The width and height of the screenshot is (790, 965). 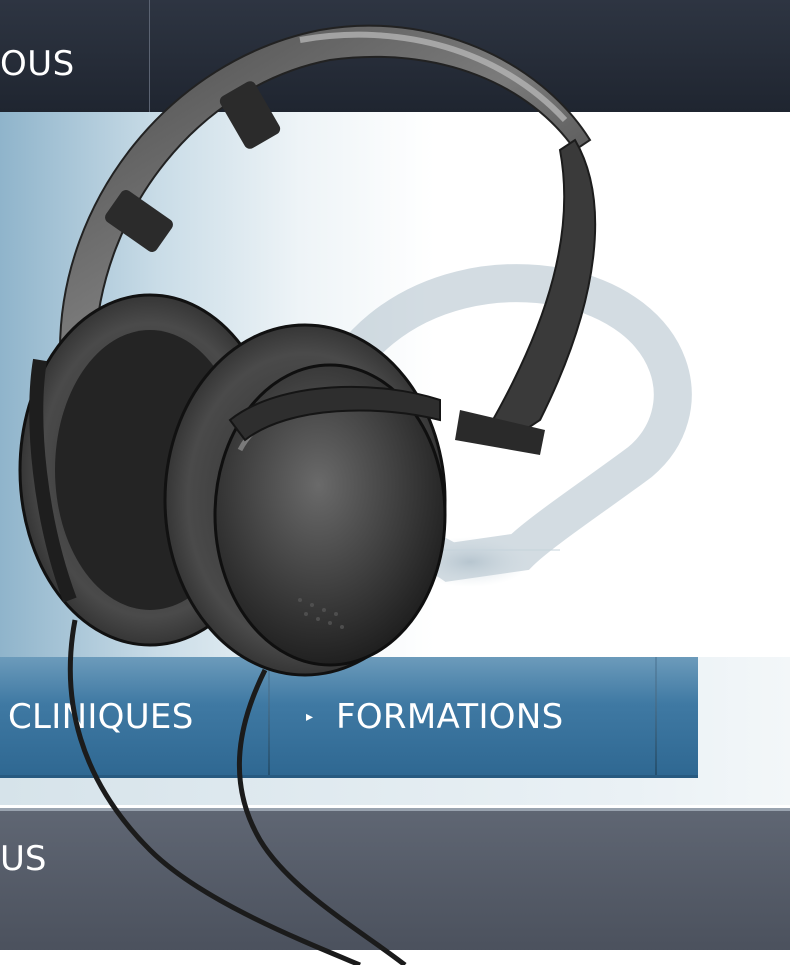 What do you see at coordinates (23, 859) in the screenshot?
I see `section-heading-partial: US` at bounding box center [23, 859].